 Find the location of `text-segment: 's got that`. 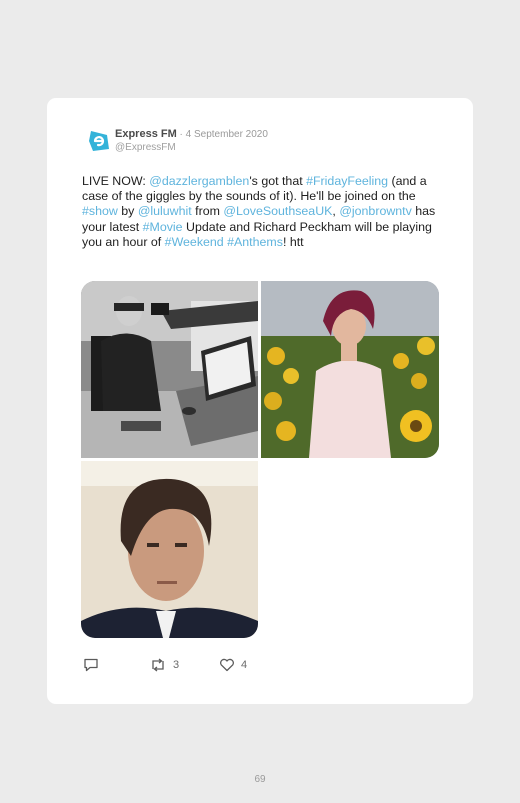

text-segment: 's got that is located at coordinates (278, 181).